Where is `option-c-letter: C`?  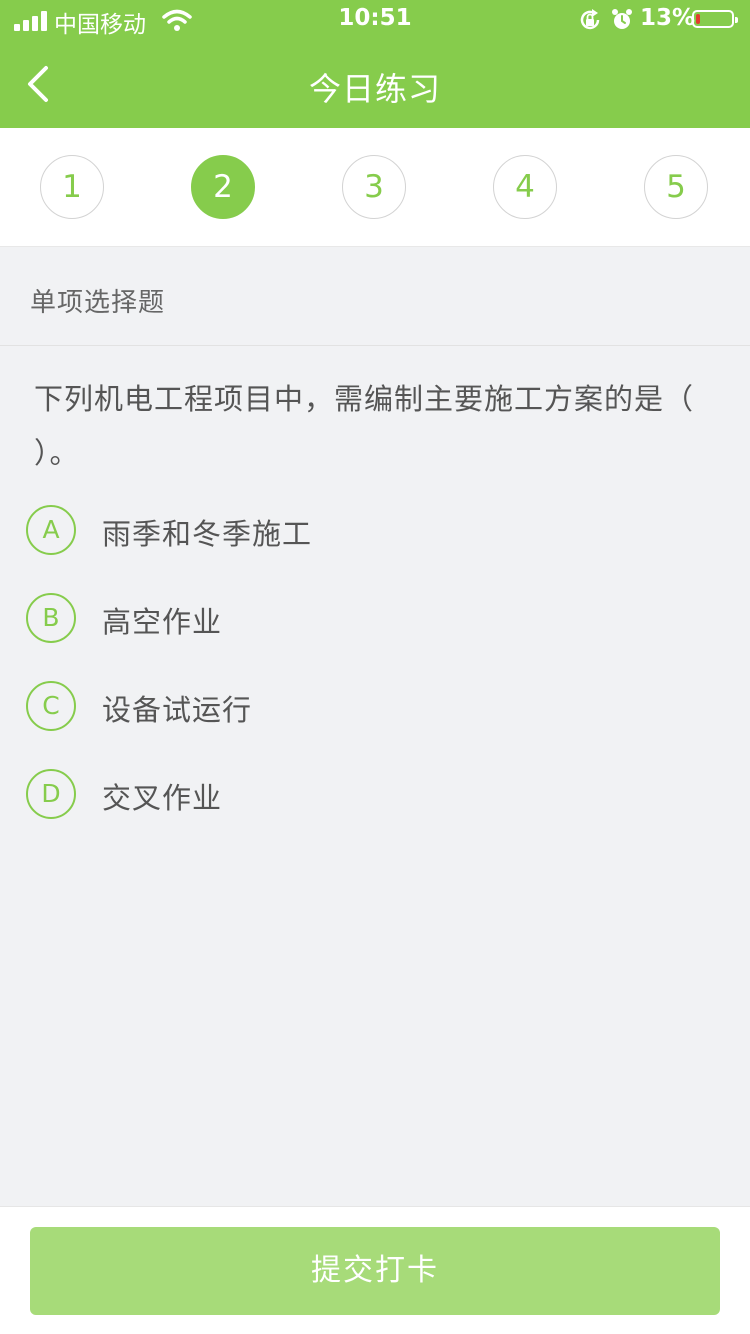 option-c-letter: C is located at coordinates (51, 706).